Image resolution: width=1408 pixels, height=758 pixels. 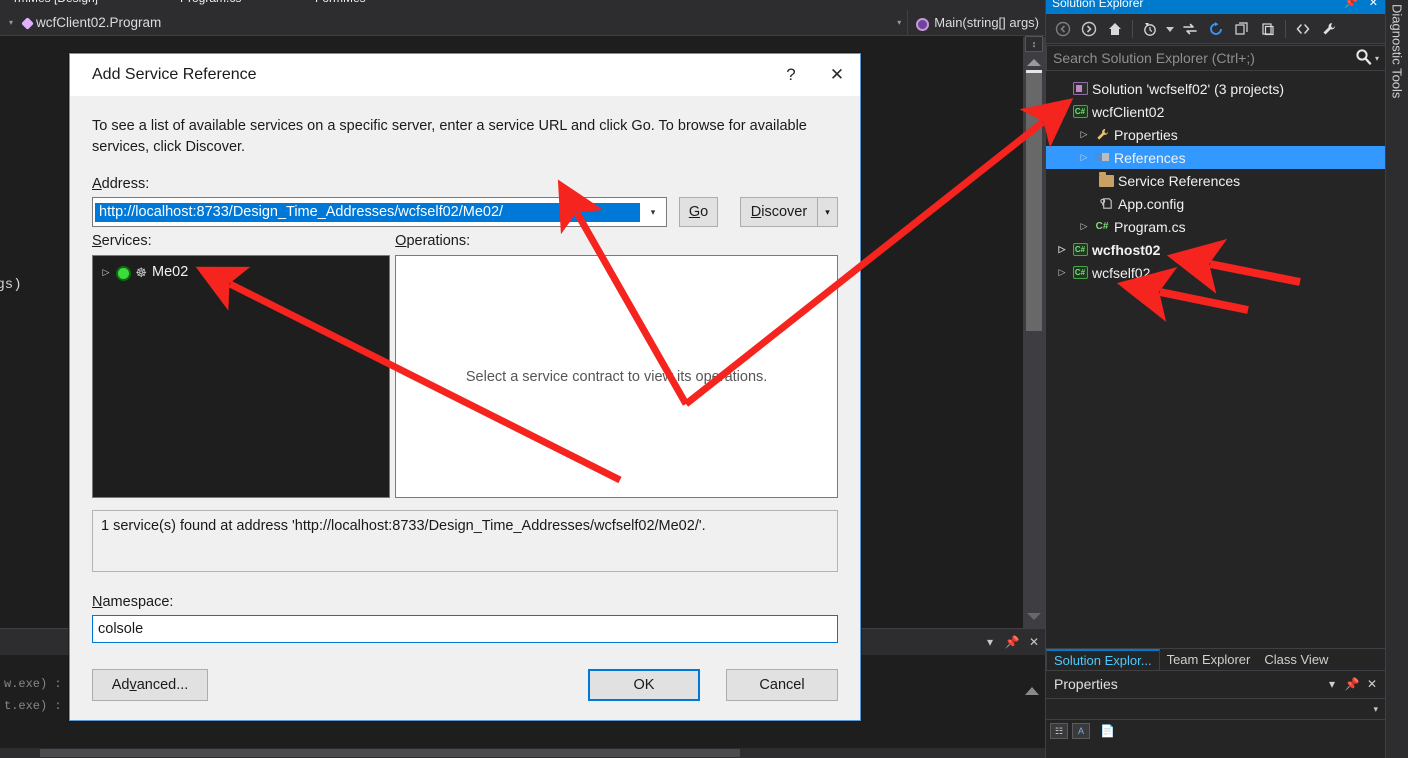 I want to click on tree-expander-expanded-icon: ◢, so click(x=1062, y=111).